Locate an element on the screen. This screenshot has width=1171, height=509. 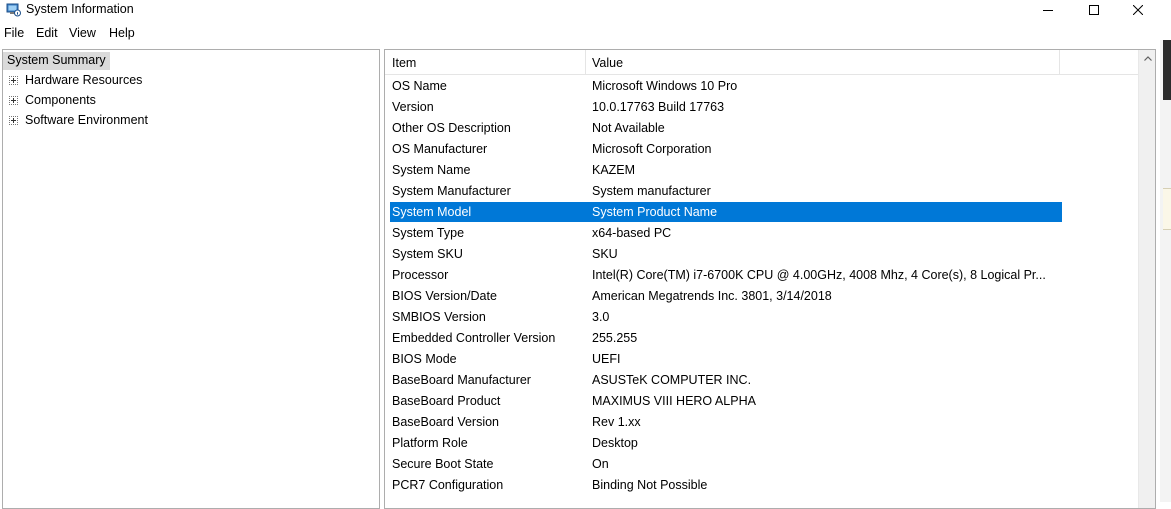
row-item: System Name is located at coordinates (431, 170).